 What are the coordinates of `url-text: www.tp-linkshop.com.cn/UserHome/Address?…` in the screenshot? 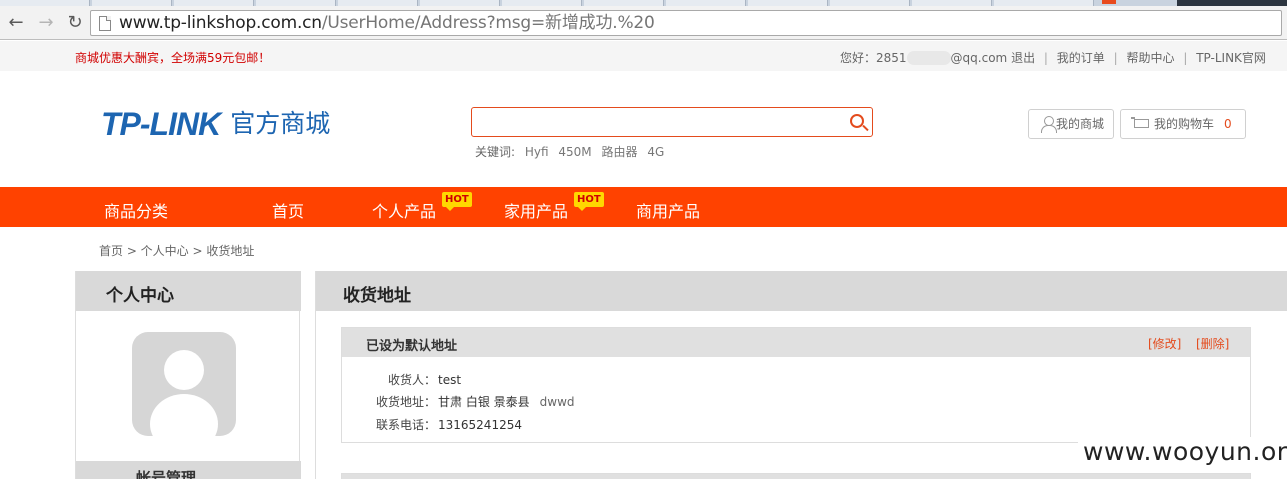 It's located at (387, 23).